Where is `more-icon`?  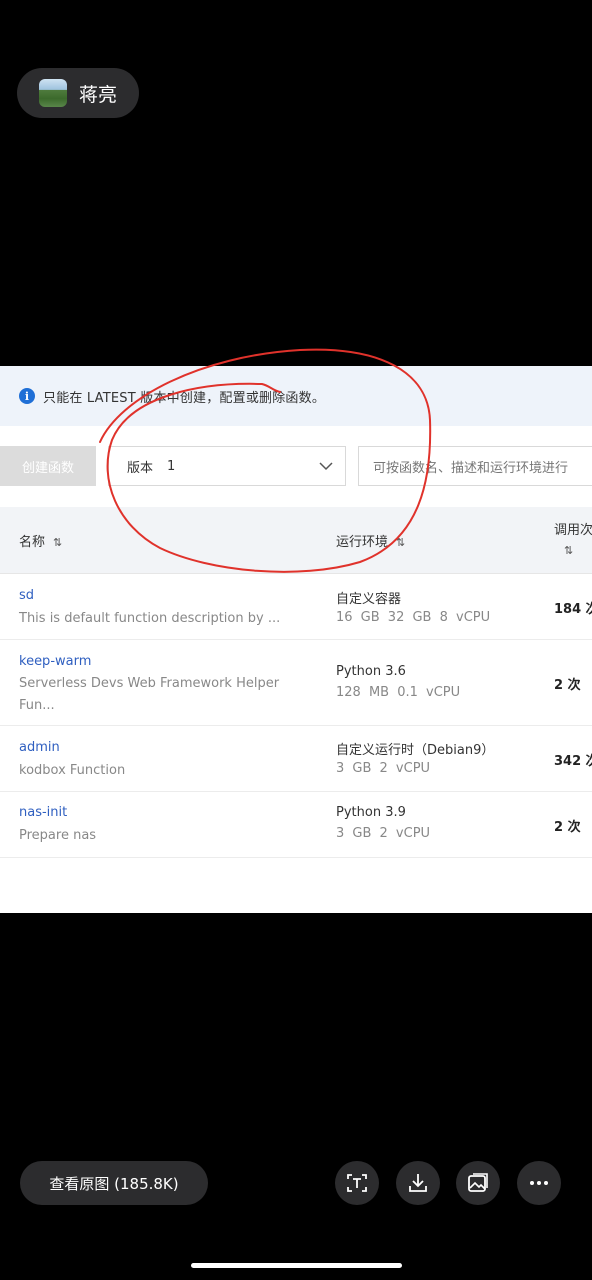 more-icon is located at coordinates (539, 1183).